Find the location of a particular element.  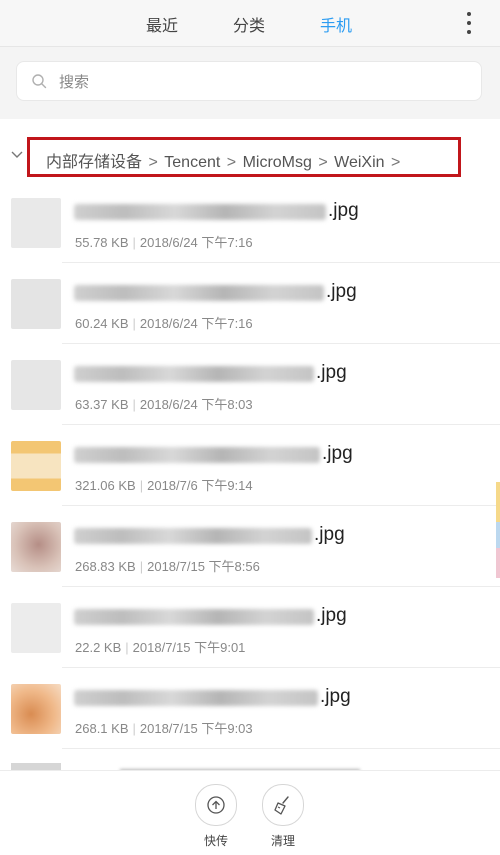

quick-transfer-label: 快传 is located at coordinates (215, 841).